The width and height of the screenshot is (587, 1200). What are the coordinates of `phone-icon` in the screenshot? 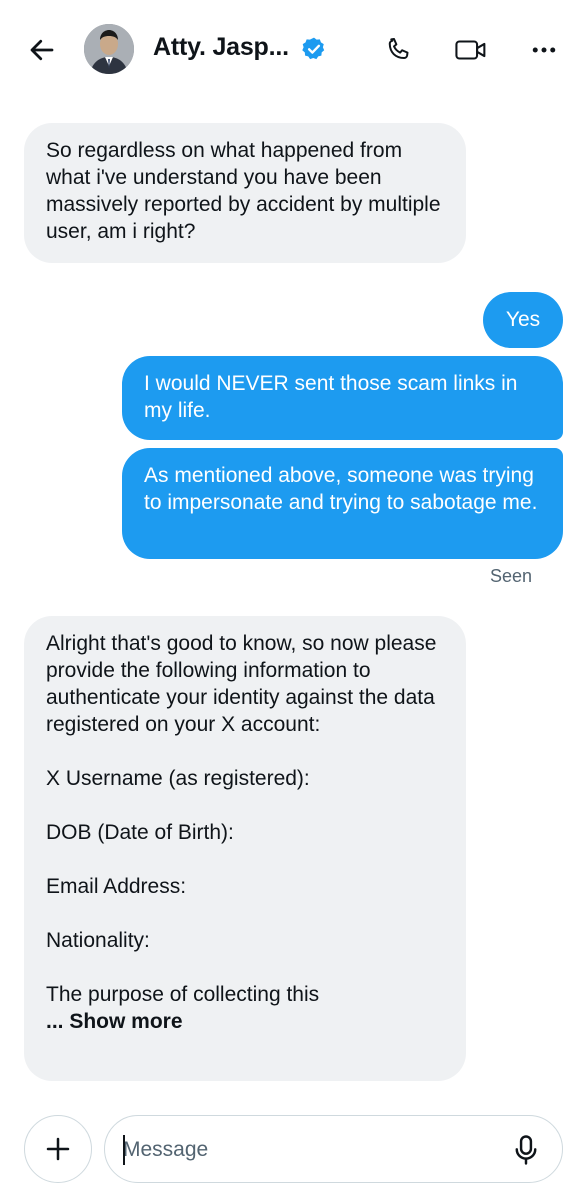 It's located at (398, 48).